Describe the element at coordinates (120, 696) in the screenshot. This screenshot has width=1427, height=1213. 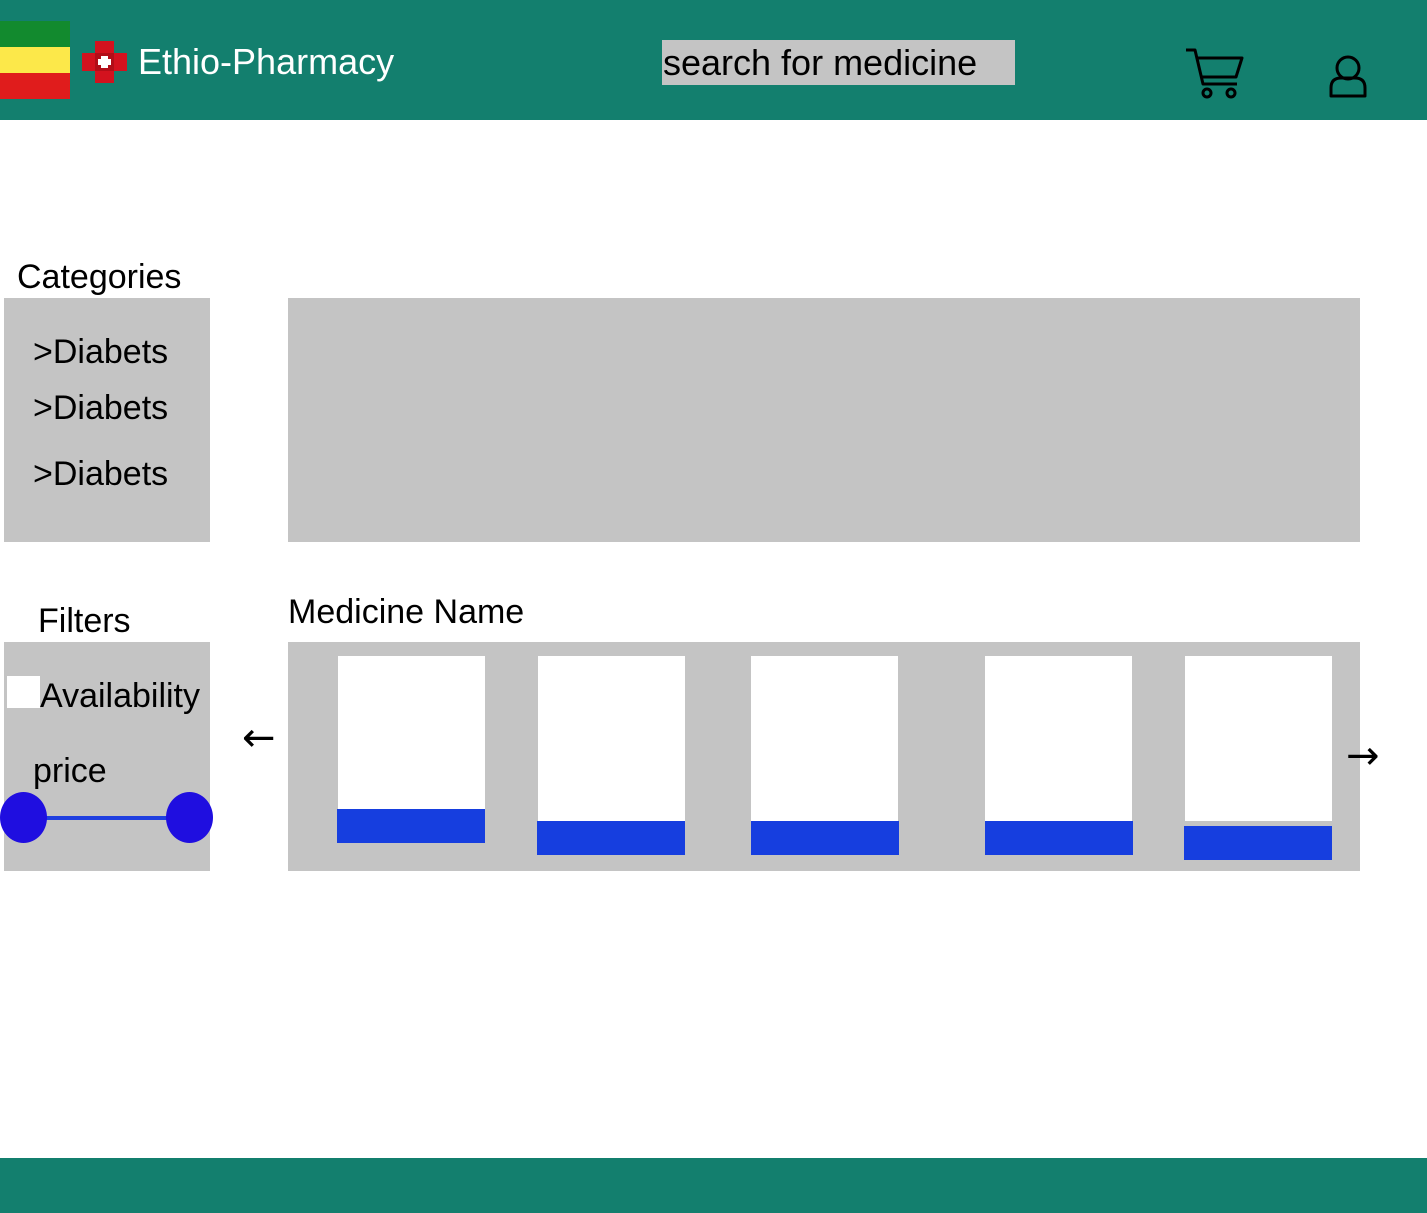
I see `availability-label: Availability` at that location.